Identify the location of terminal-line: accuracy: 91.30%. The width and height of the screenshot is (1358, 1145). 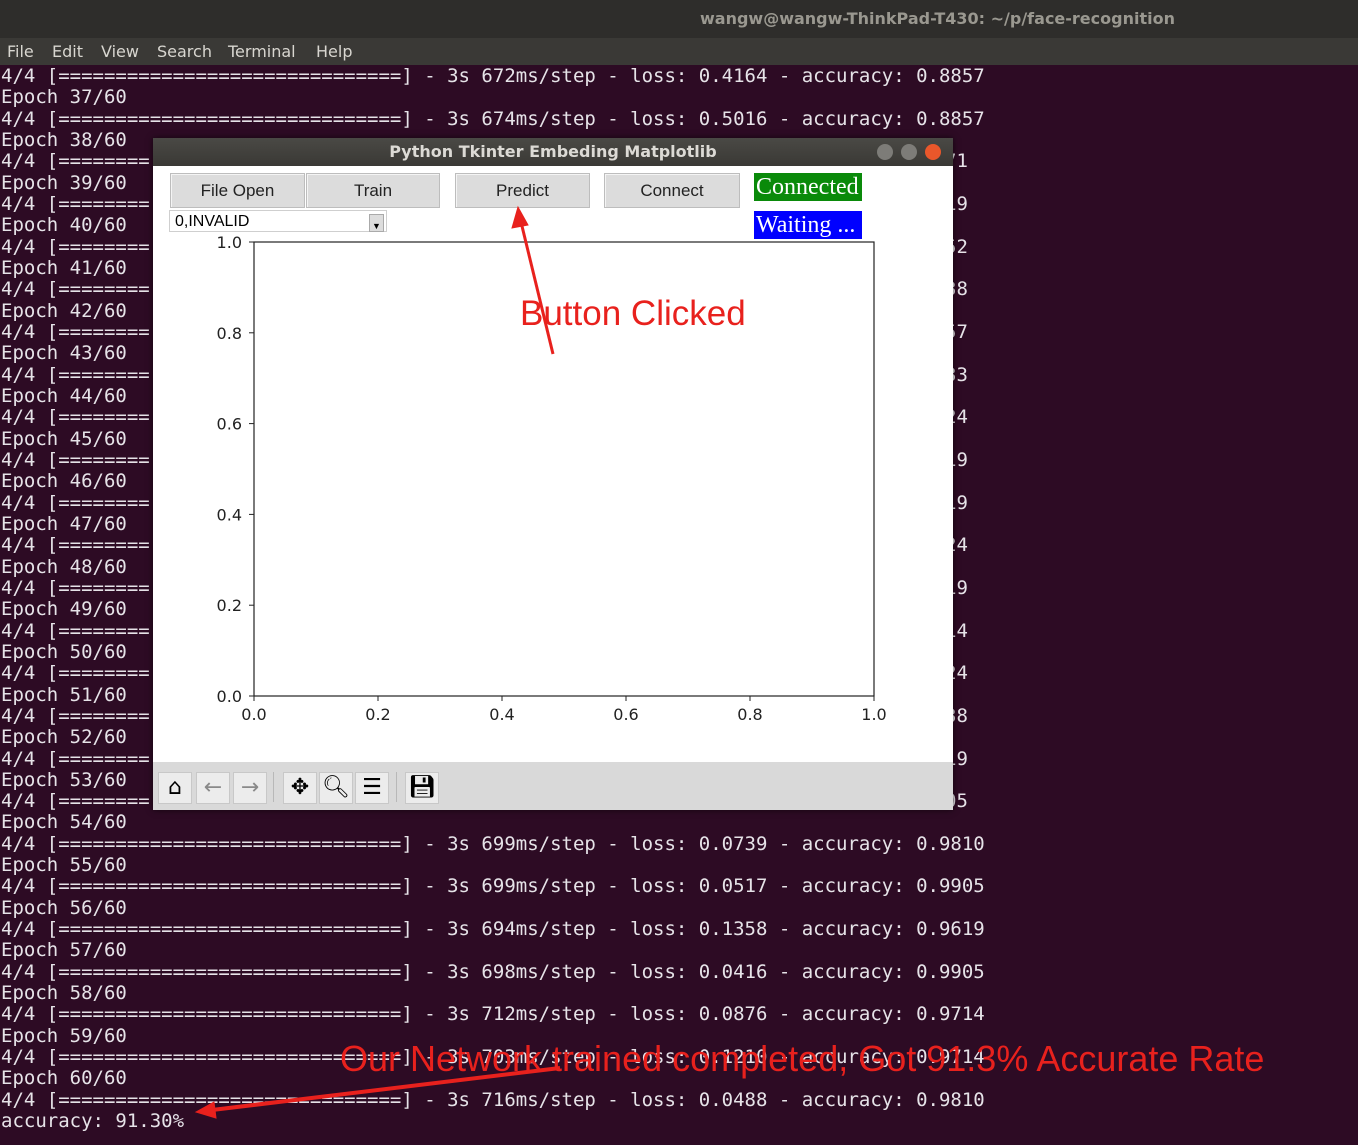
(493, 1121).